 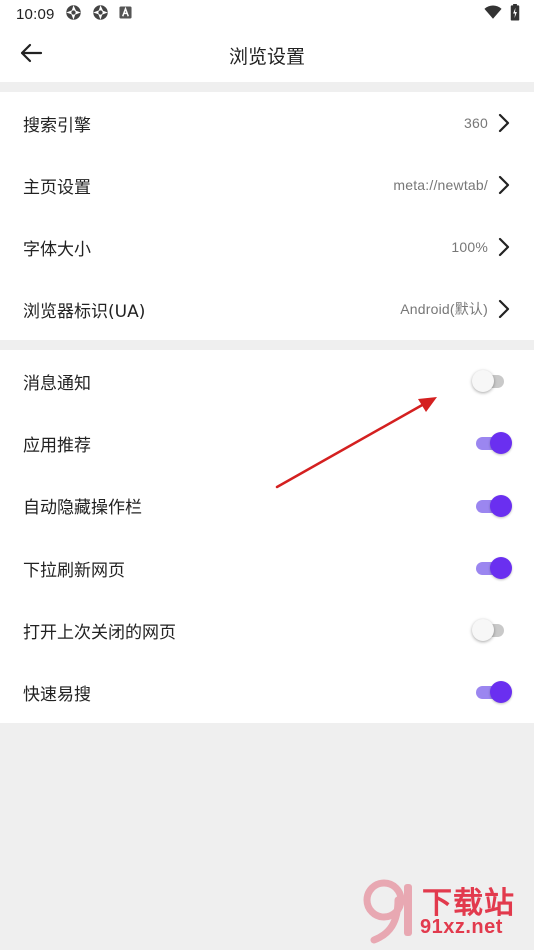 I want to click on arrow-left-icon, so click(x=31, y=55).